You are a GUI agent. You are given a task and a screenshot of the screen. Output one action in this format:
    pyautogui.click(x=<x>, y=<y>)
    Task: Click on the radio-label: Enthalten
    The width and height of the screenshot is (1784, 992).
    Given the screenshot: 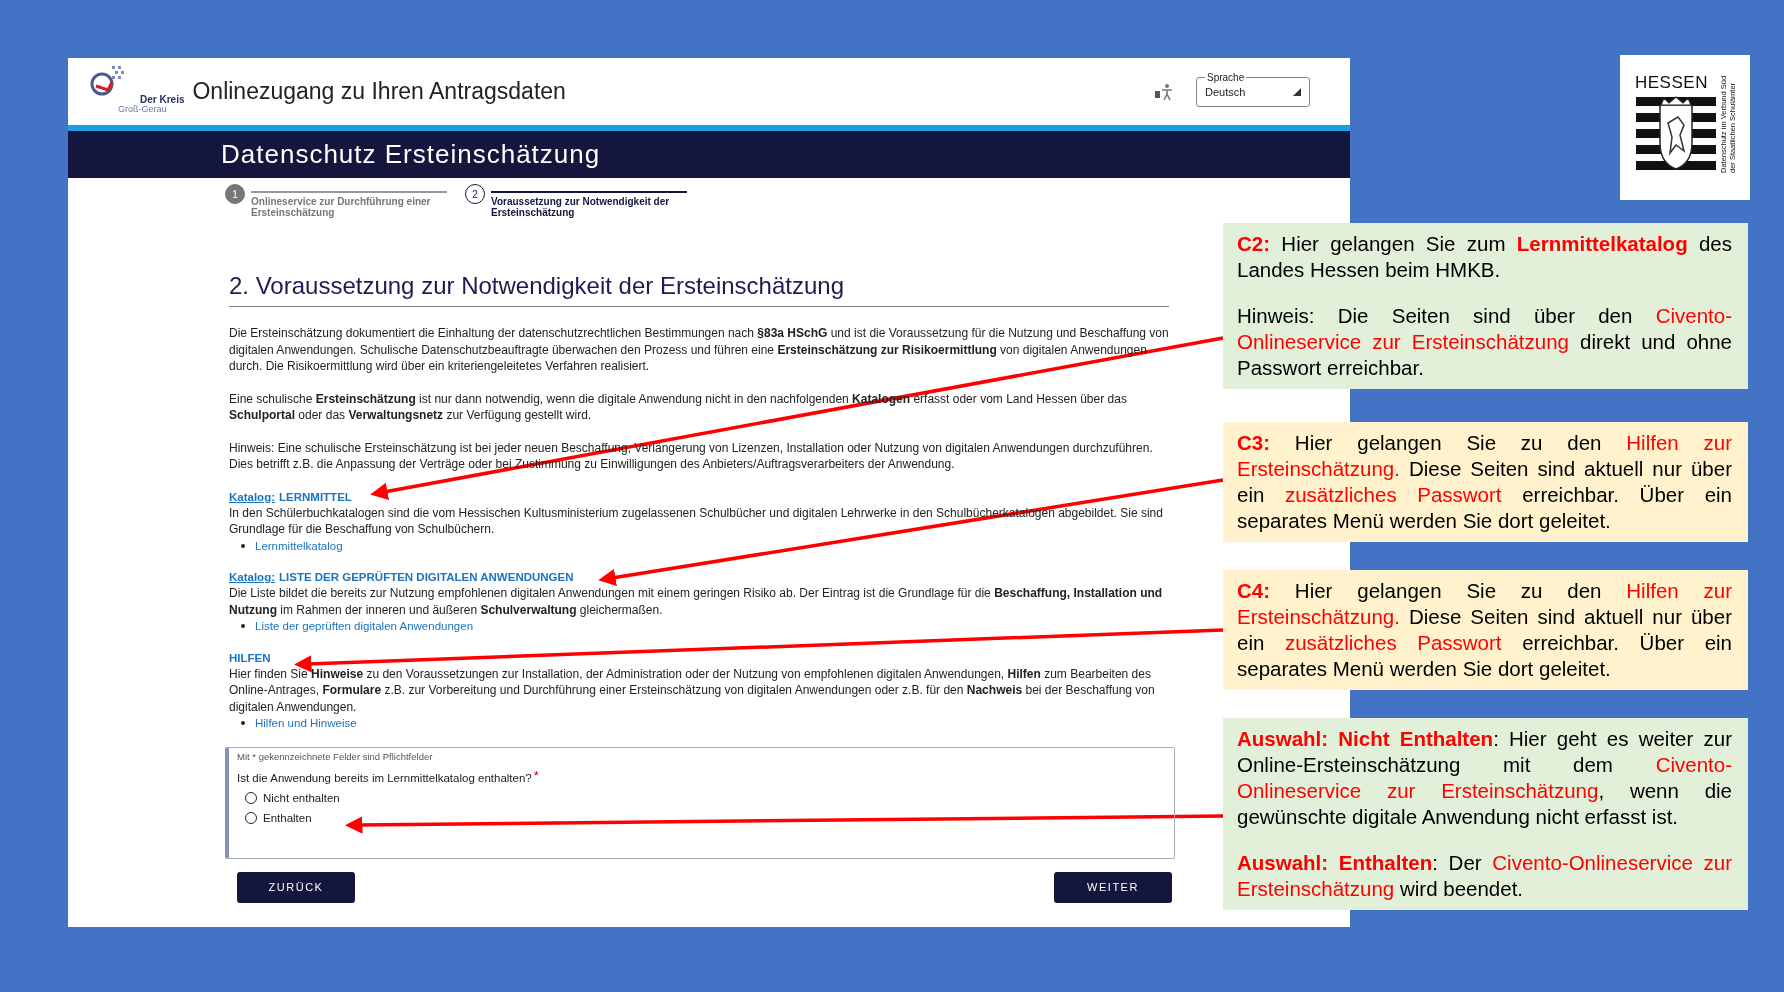 What is the action you would take?
    pyautogui.click(x=287, y=817)
    